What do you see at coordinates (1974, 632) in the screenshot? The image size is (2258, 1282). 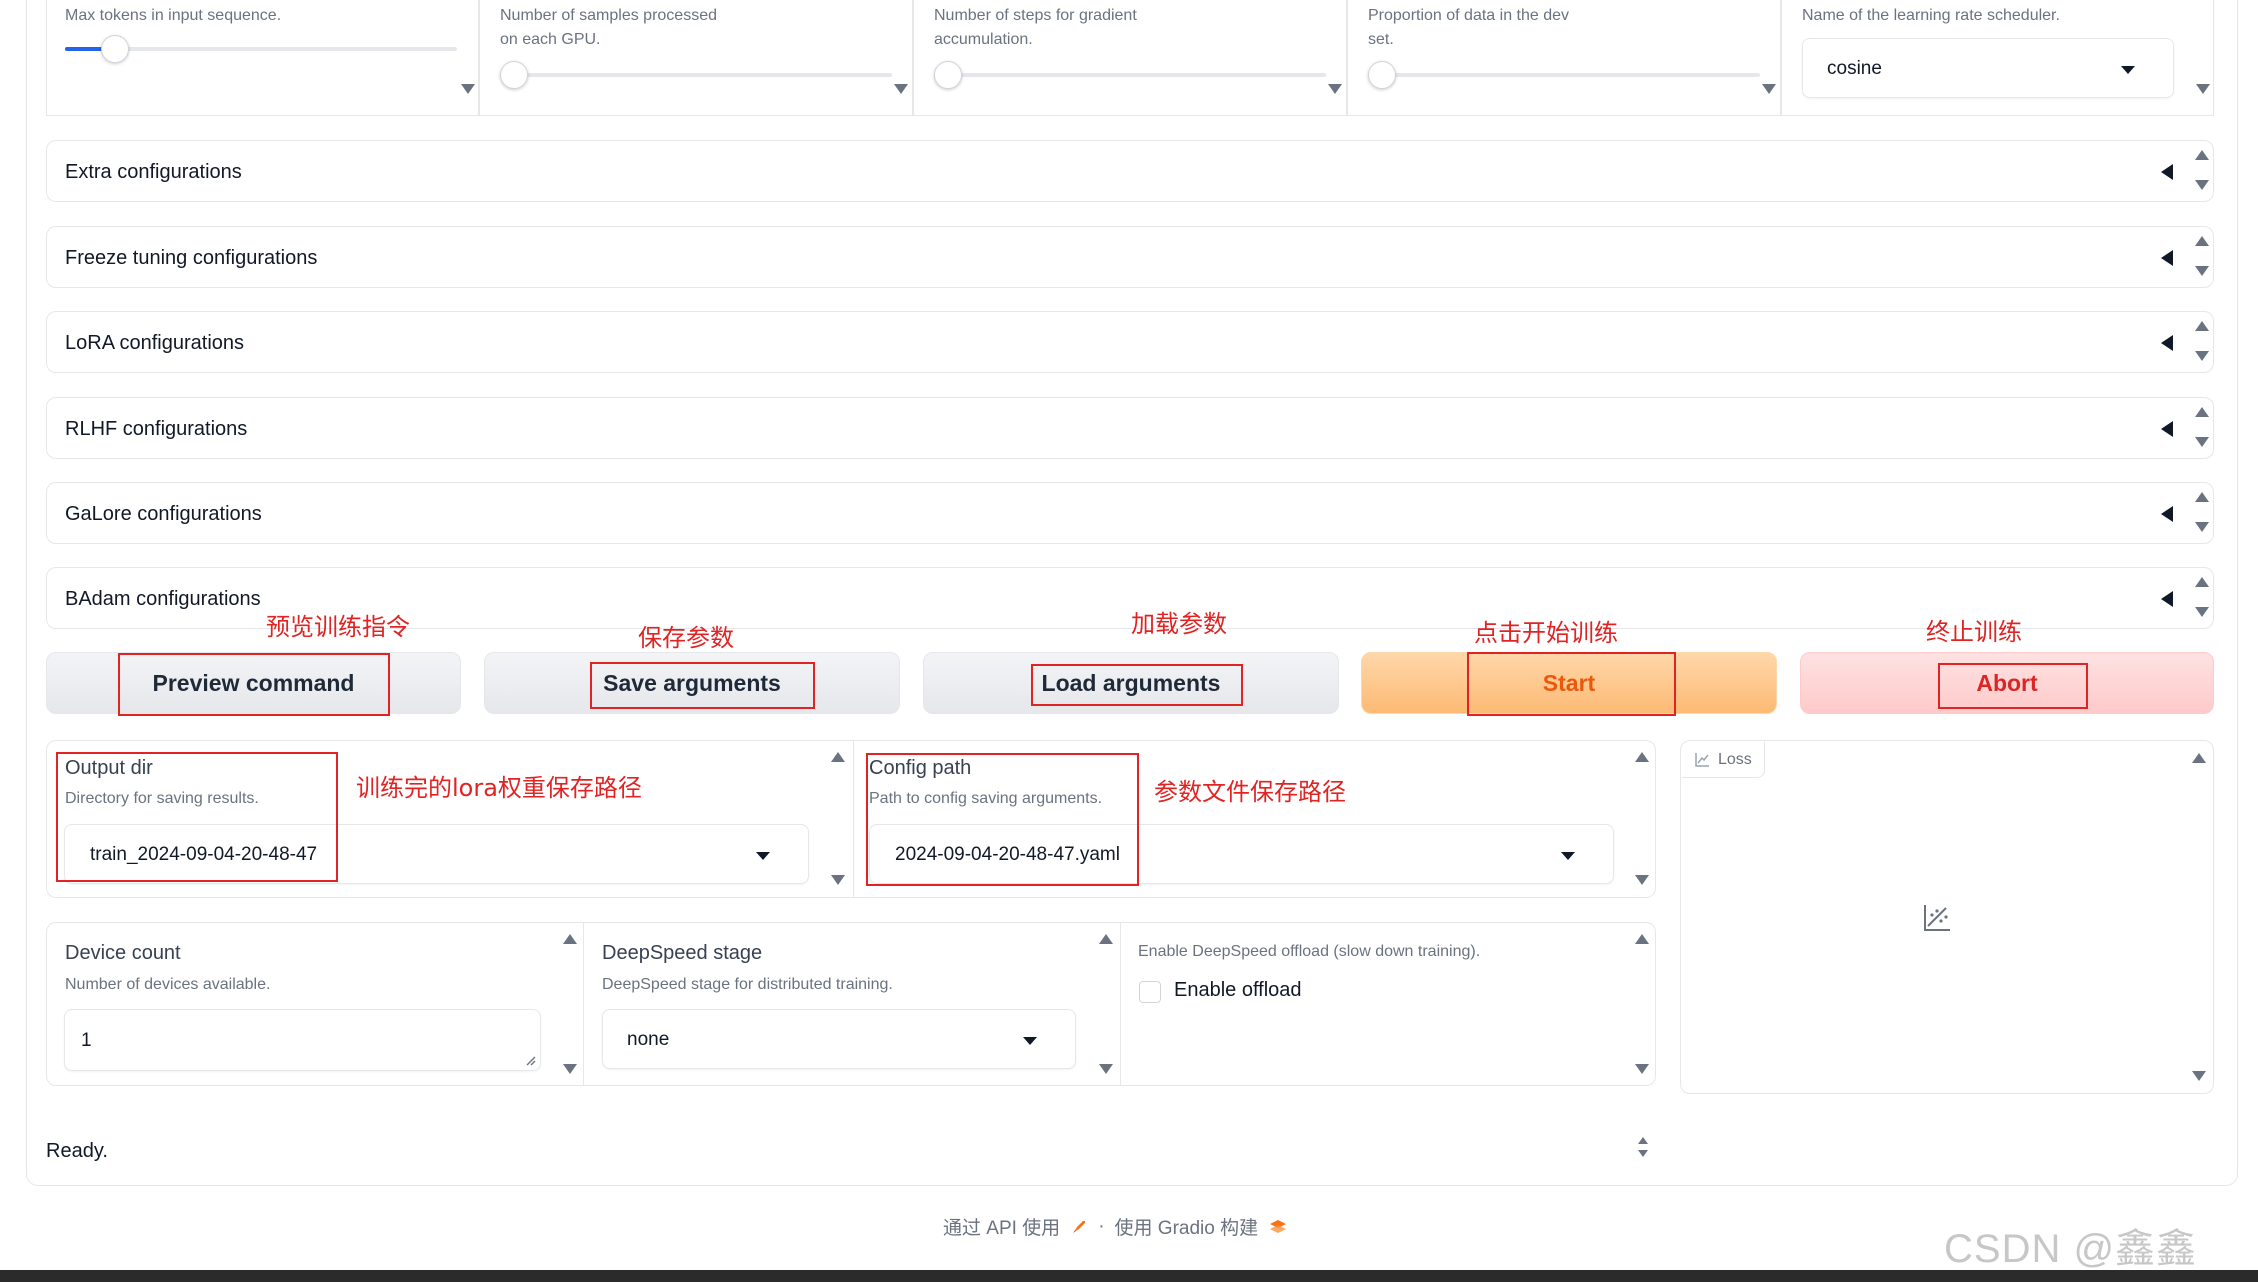 I see `annotation-abort: 终止训练` at bounding box center [1974, 632].